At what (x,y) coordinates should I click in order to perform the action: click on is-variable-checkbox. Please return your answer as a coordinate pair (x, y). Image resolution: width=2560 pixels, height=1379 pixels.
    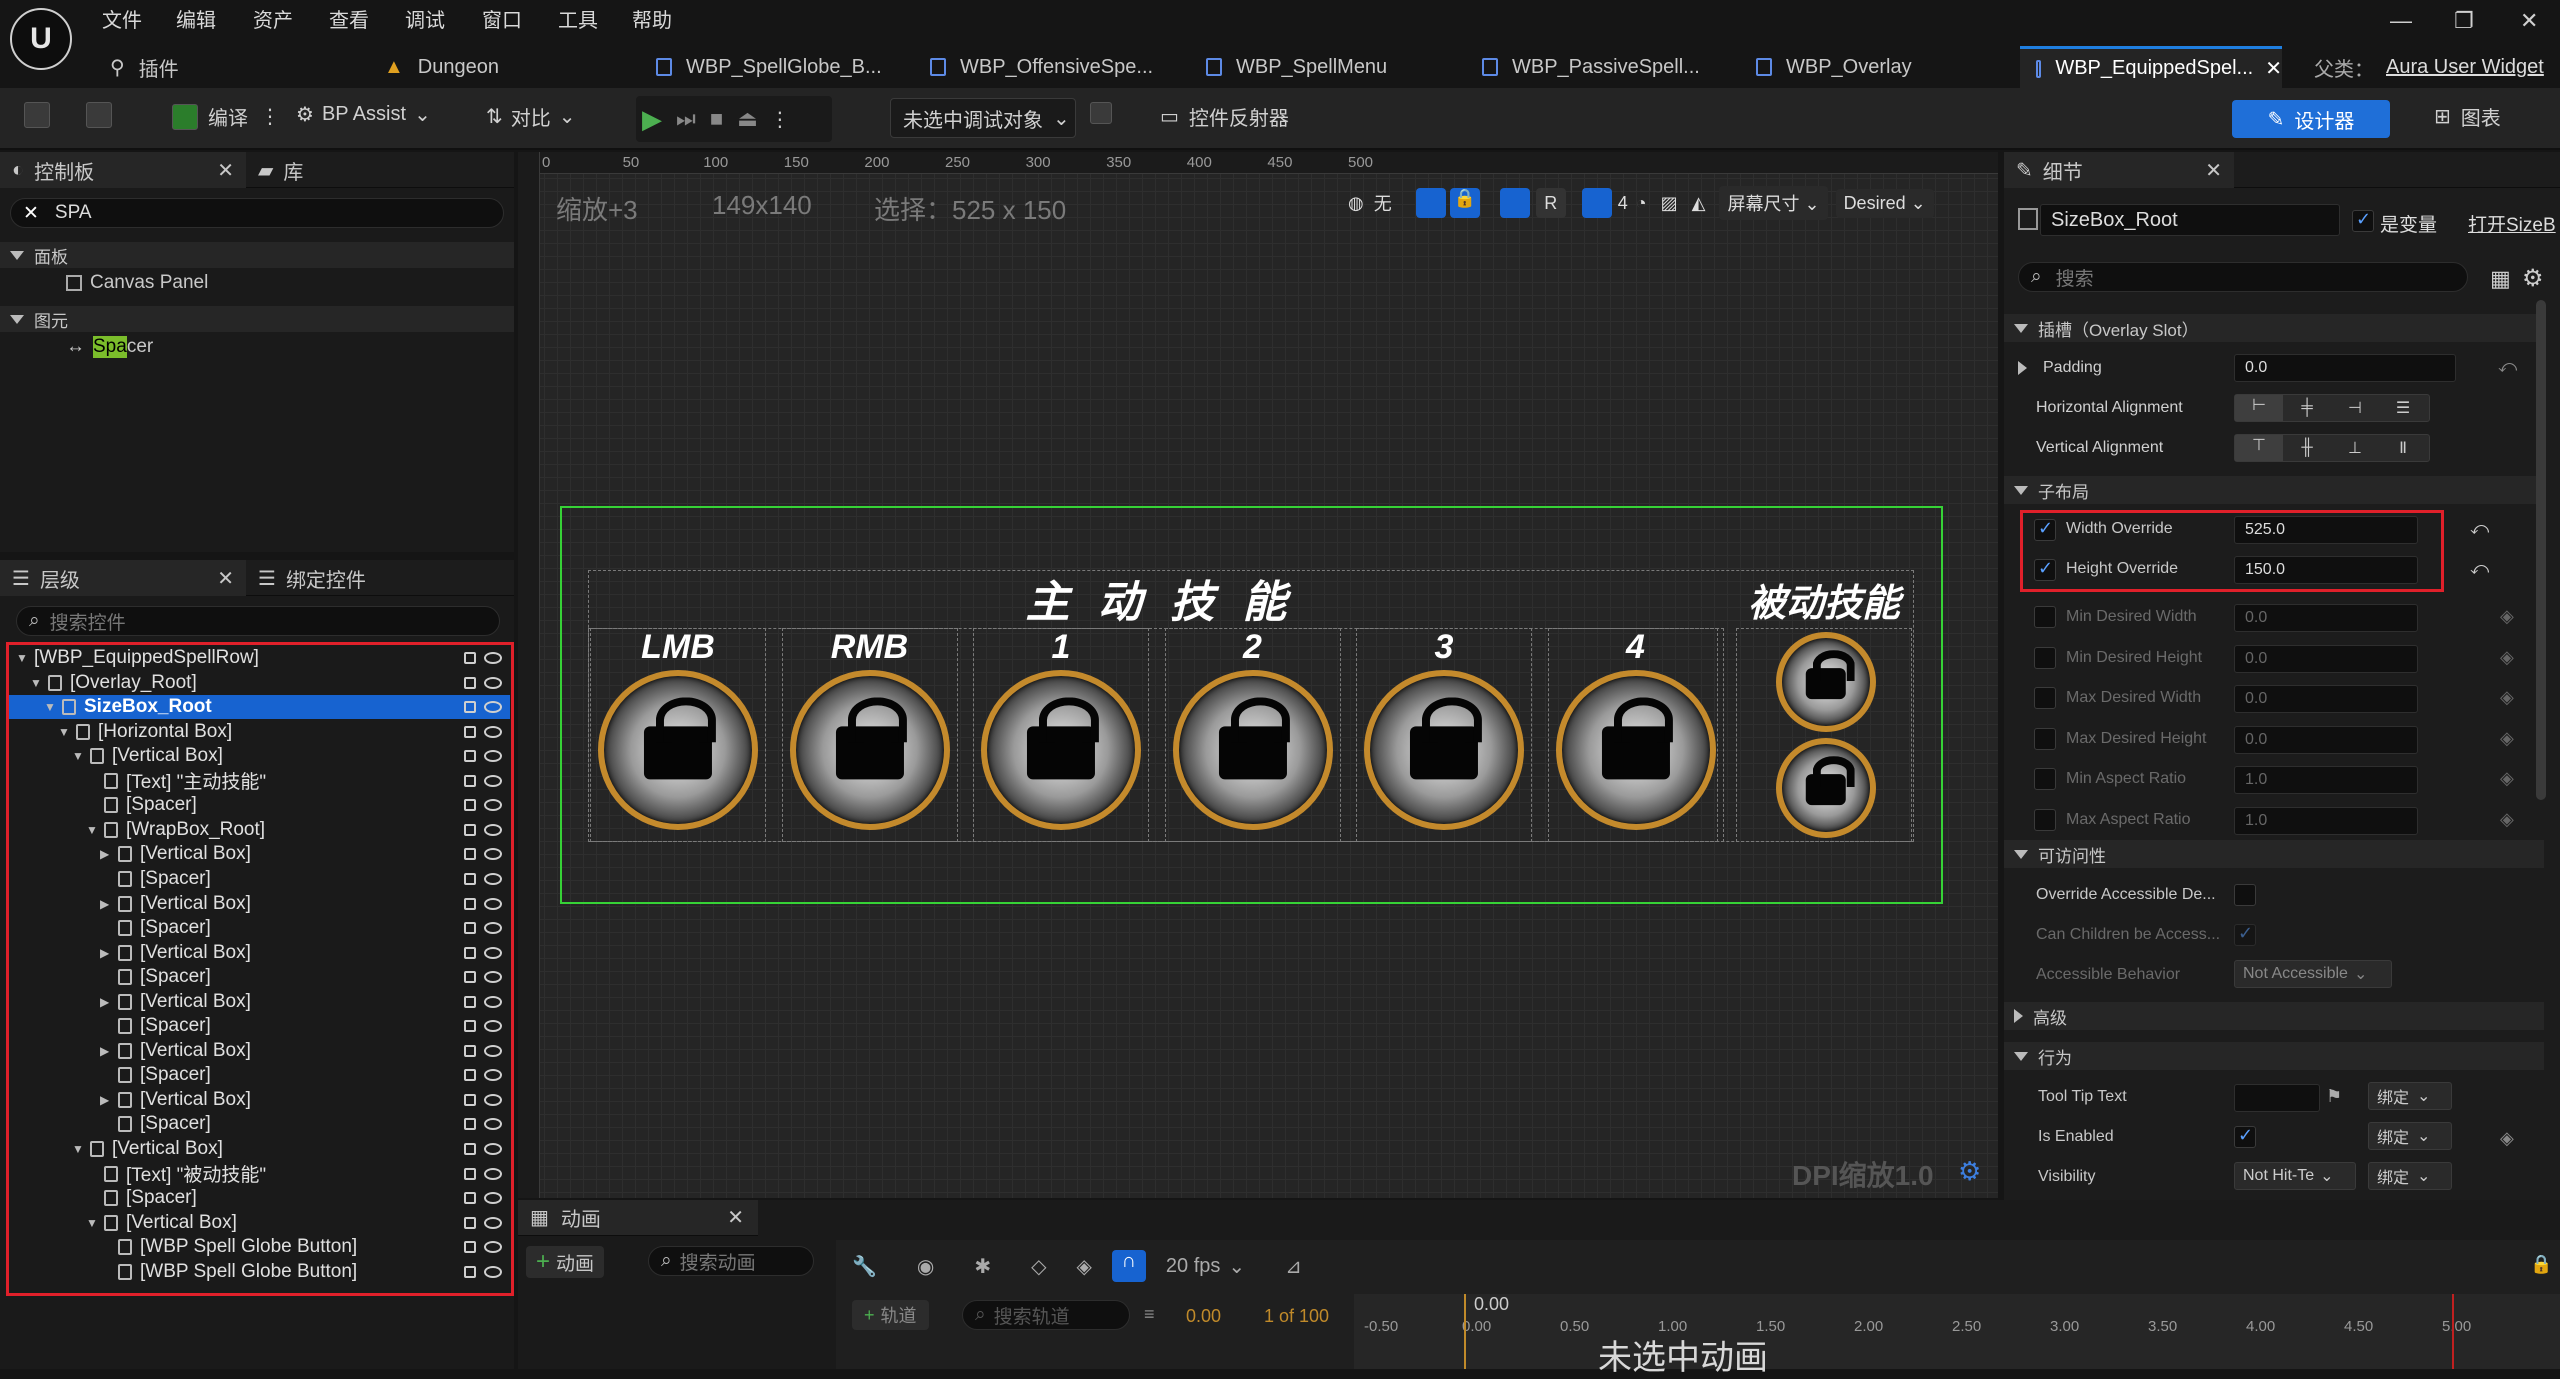
    Looking at the image, I should click on (2363, 220).